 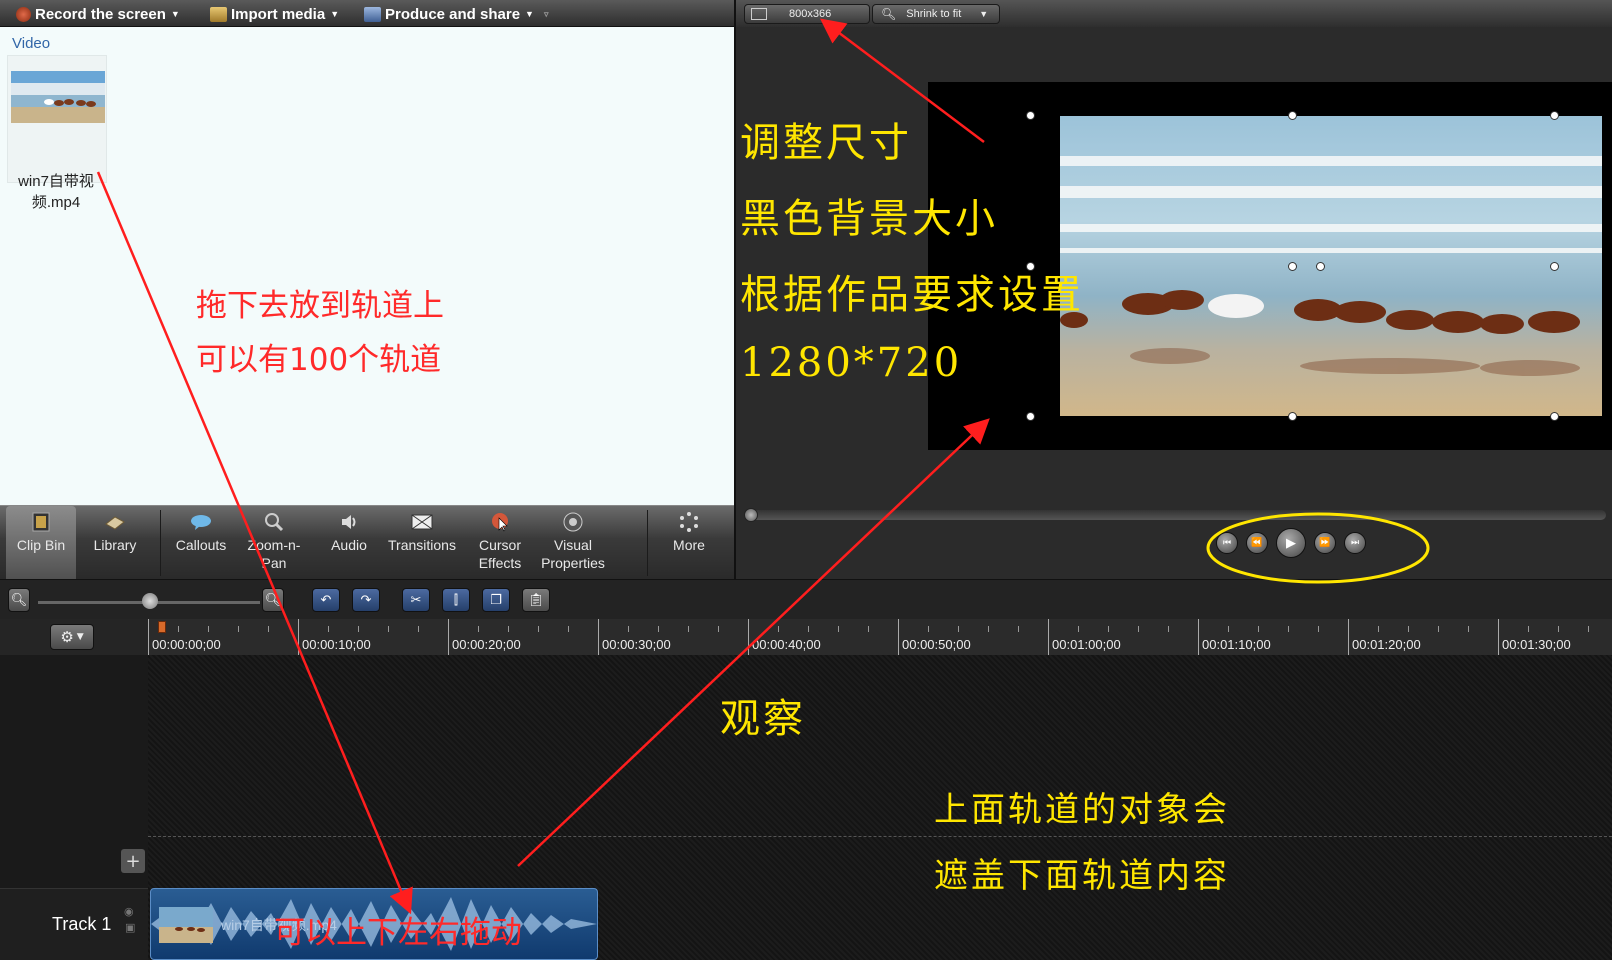 I want to click on canvas-size-dropdown: 800x366, so click(x=807, y=14).